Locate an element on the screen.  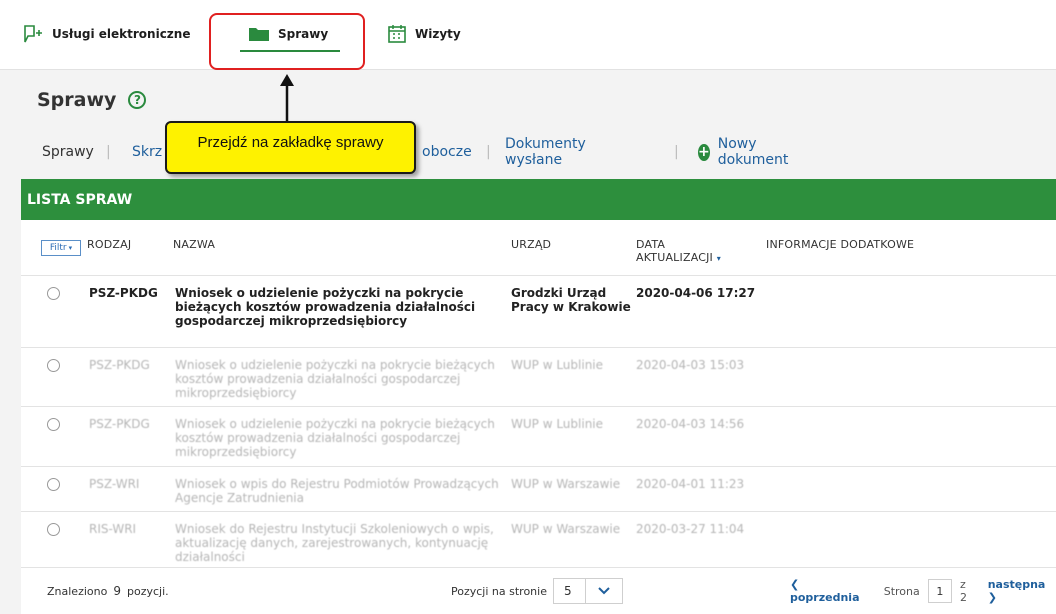
next-page-label: następna is located at coordinates (1016, 584).